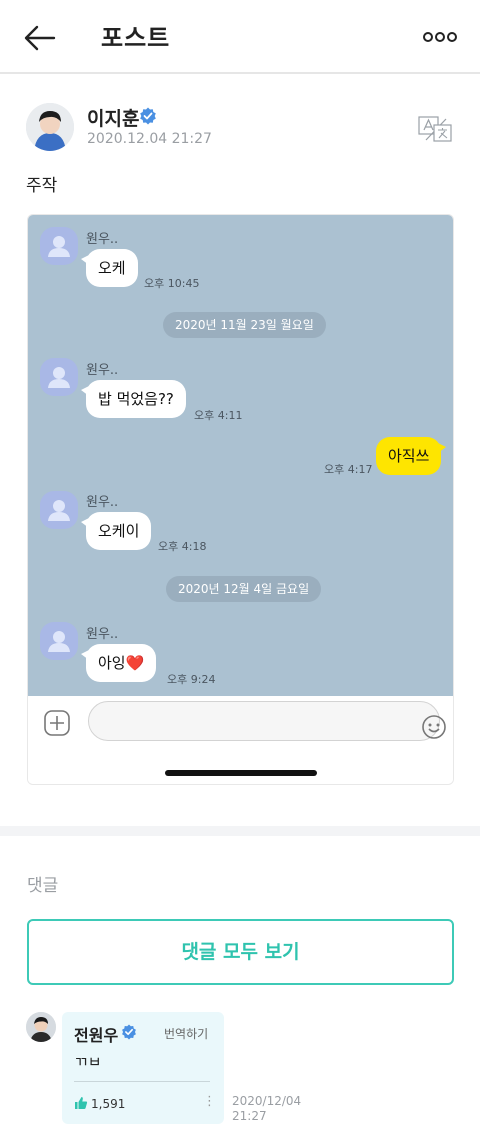 Image resolution: width=480 pixels, height=1135 pixels. What do you see at coordinates (116, 531) in the screenshot?
I see `chat-bubble: 오케이` at bounding box center [116, 531].